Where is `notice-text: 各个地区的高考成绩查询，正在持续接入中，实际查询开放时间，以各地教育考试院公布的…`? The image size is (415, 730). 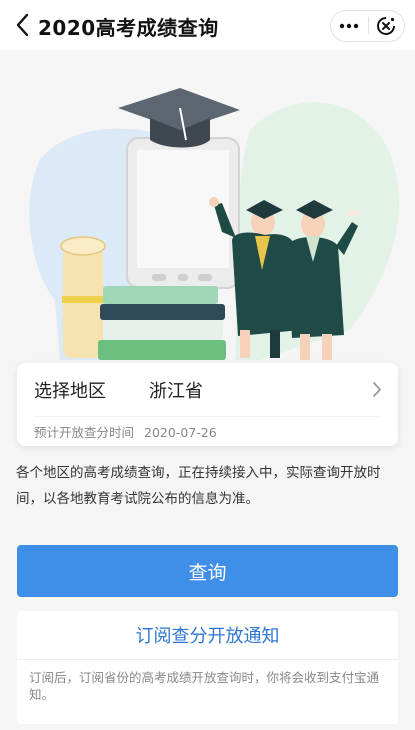
notice-text: 各个地区的高考成绩查询，正在持续接入中，实际查询开放时间，以各地教育考试院公布的… is located at coordinates (198, 486).